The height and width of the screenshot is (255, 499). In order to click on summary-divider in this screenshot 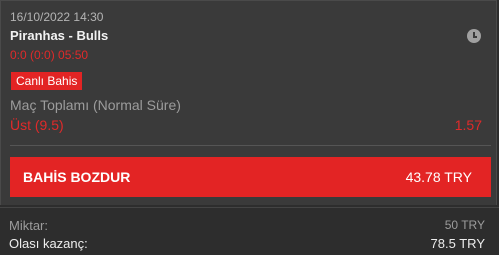, I will do `click(249, 207)`.